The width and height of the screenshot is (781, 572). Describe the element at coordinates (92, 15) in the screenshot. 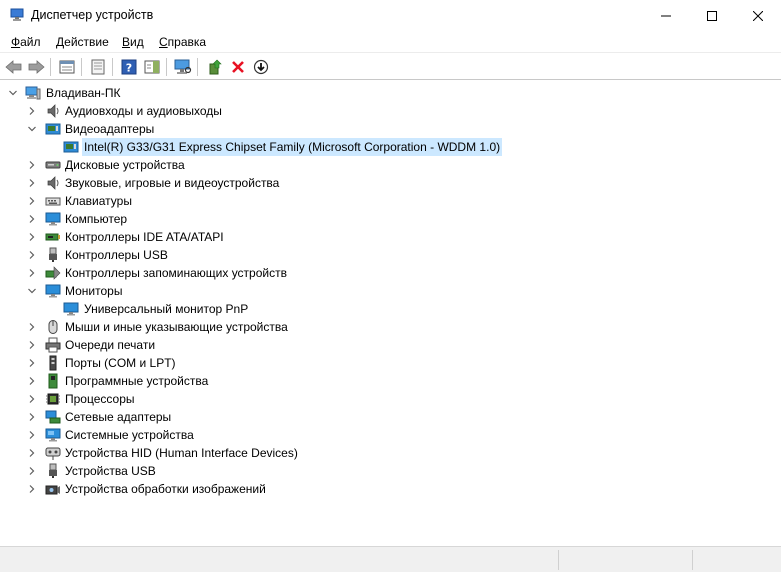

I see `window-title: Диспетчер устройств` at that location.